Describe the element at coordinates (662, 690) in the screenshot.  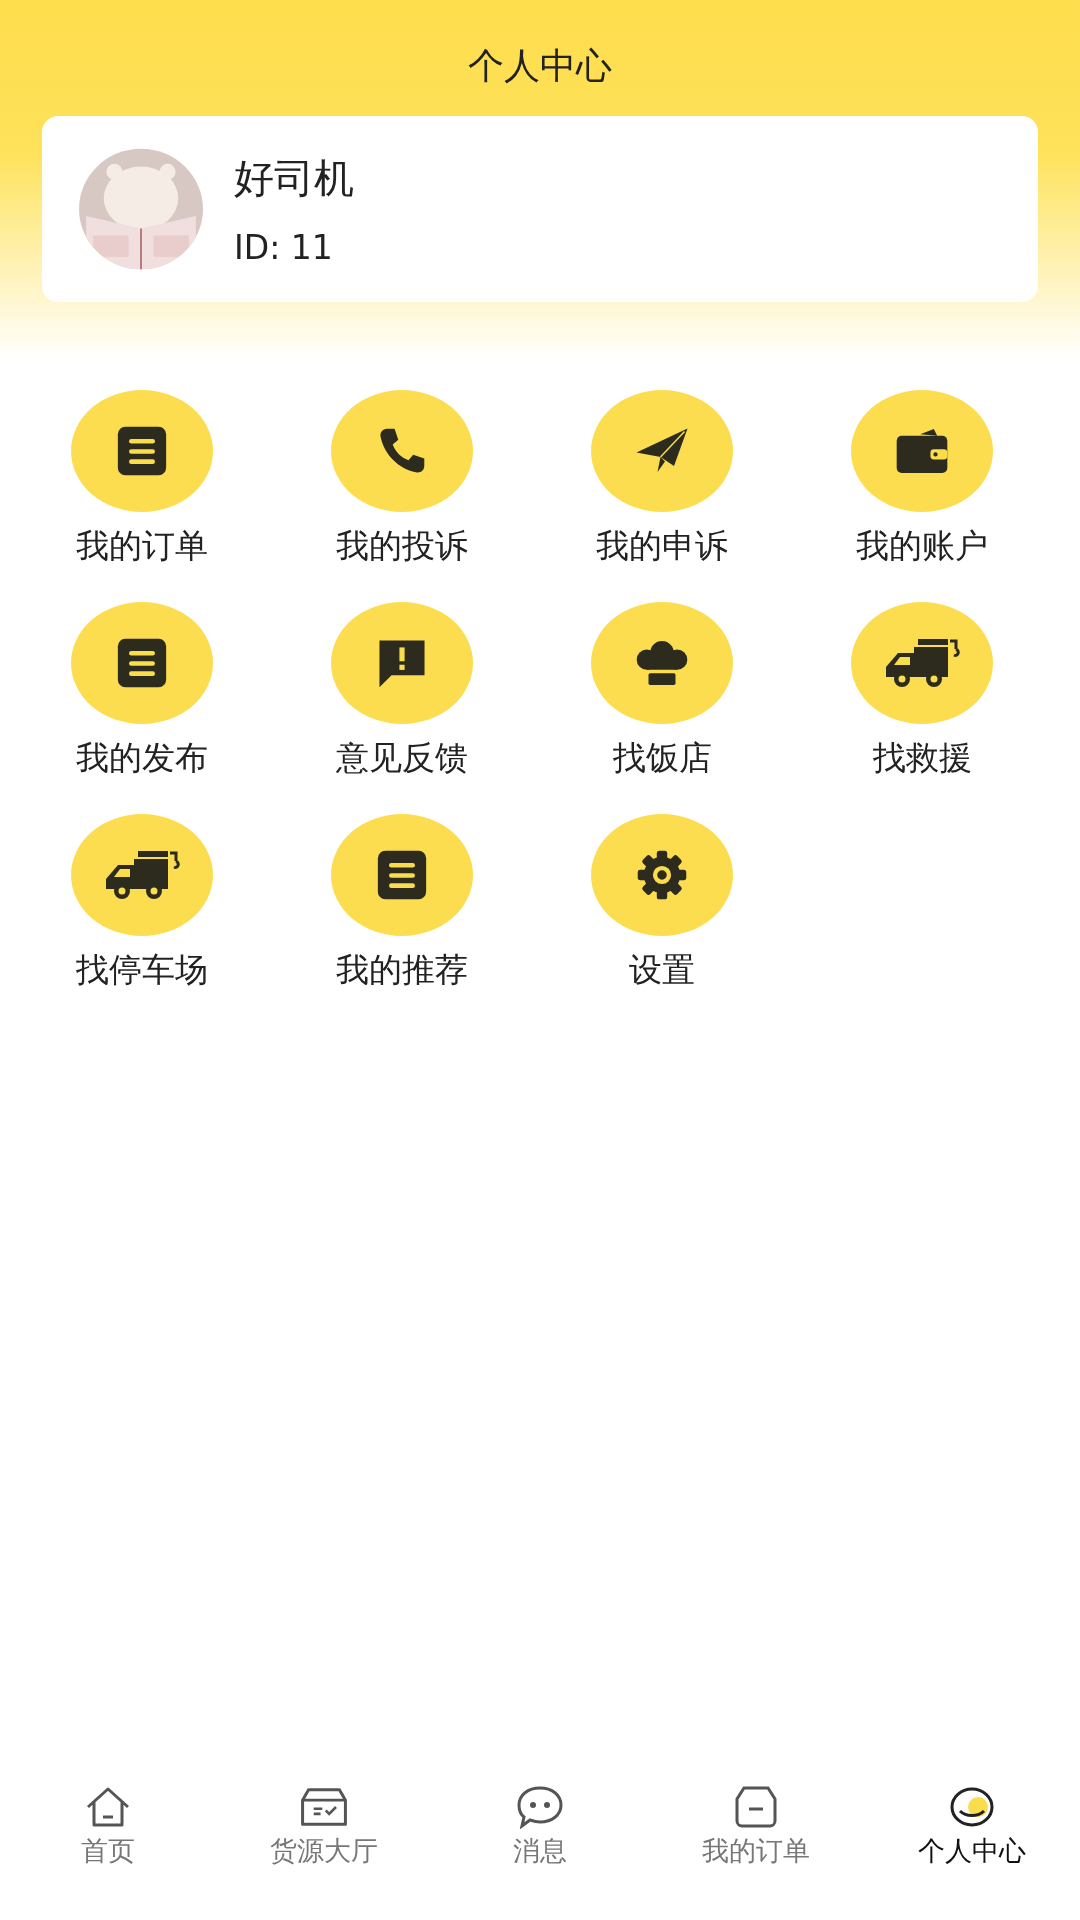
I see `menu-item: 找饭店` at that location.